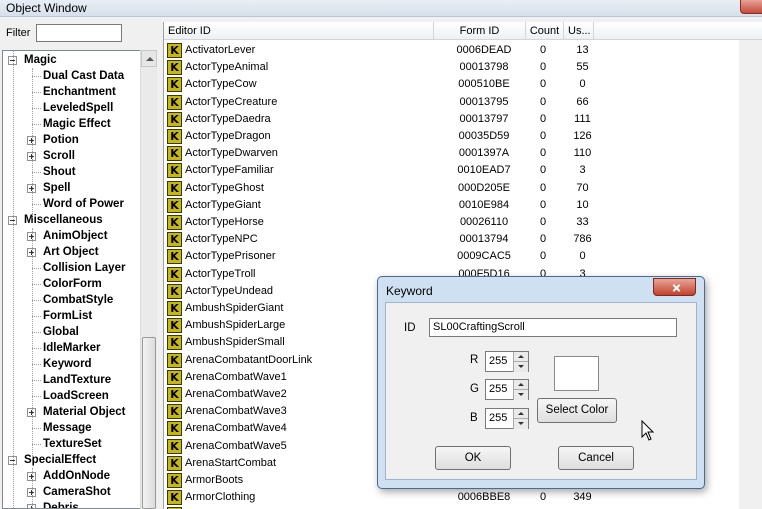 The height and width of the screenshot is (509, 762). I want to click on tree-item: Collision Layer, so click(84, 268).